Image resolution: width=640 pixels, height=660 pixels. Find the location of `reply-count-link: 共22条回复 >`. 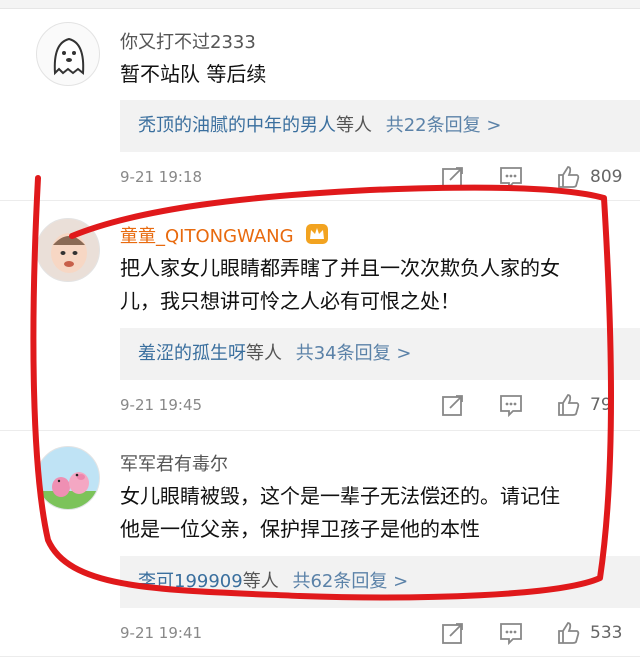

reply-count-link: 共22条回复 > is located at coordinates (444, 125).